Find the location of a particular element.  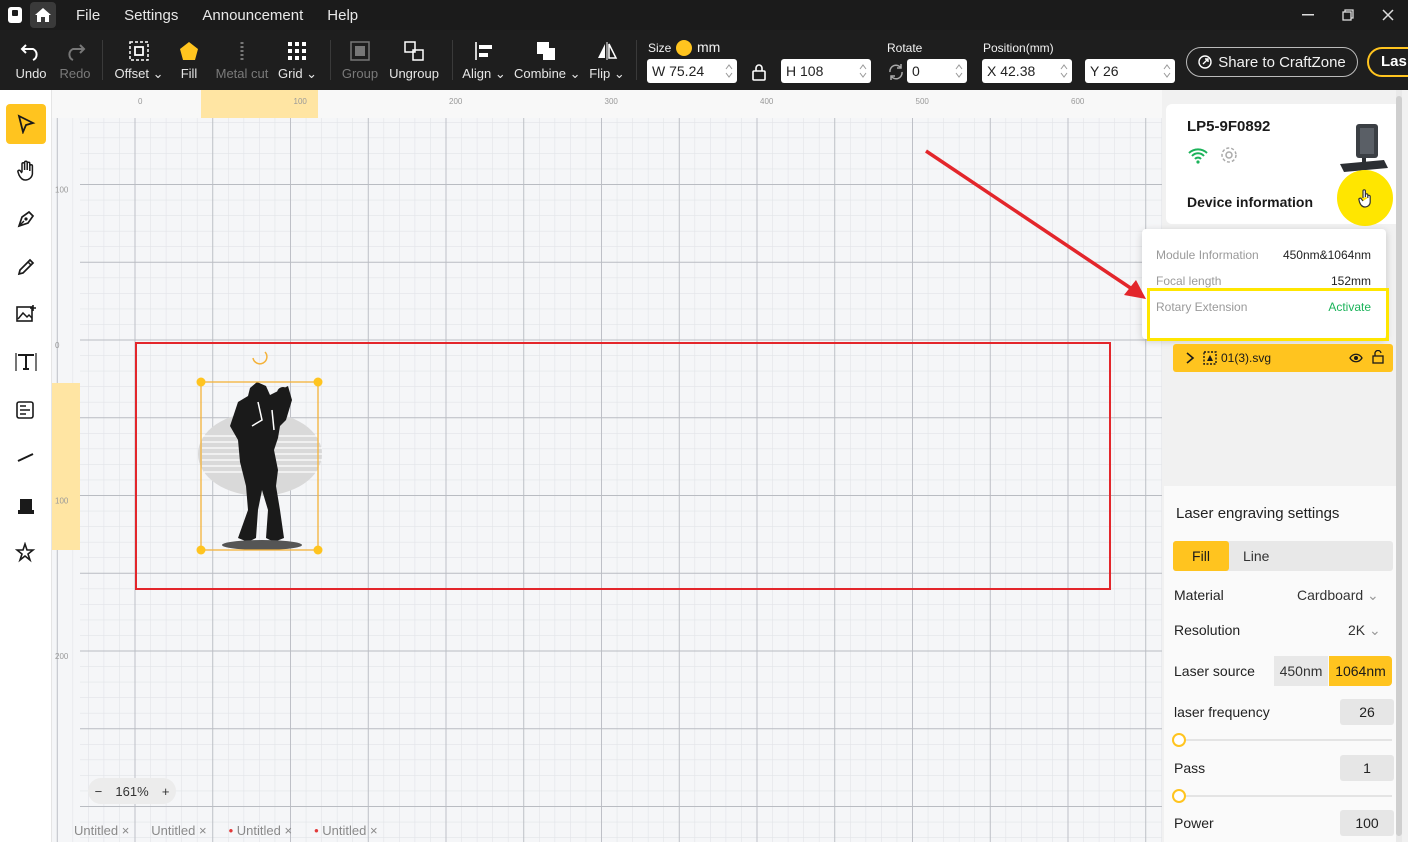

lock-icon is located at coordinates (759, 72).